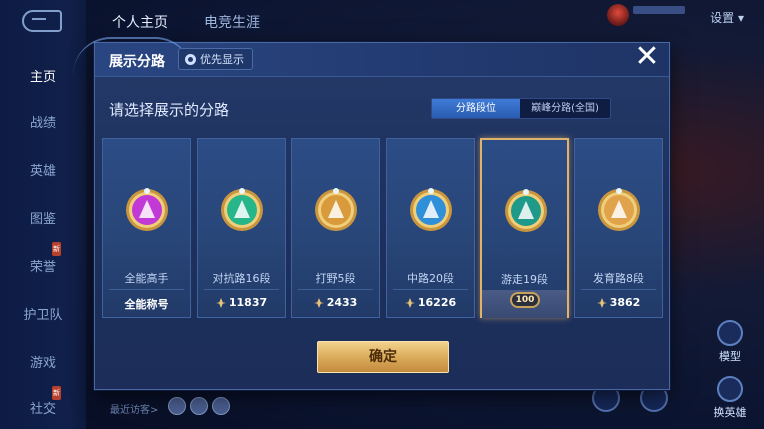  What do you see at coordinates (134, 408) in the screenshot?
I see `recent-visitors-link: 最近访客>` at bounding box center [134, 408].